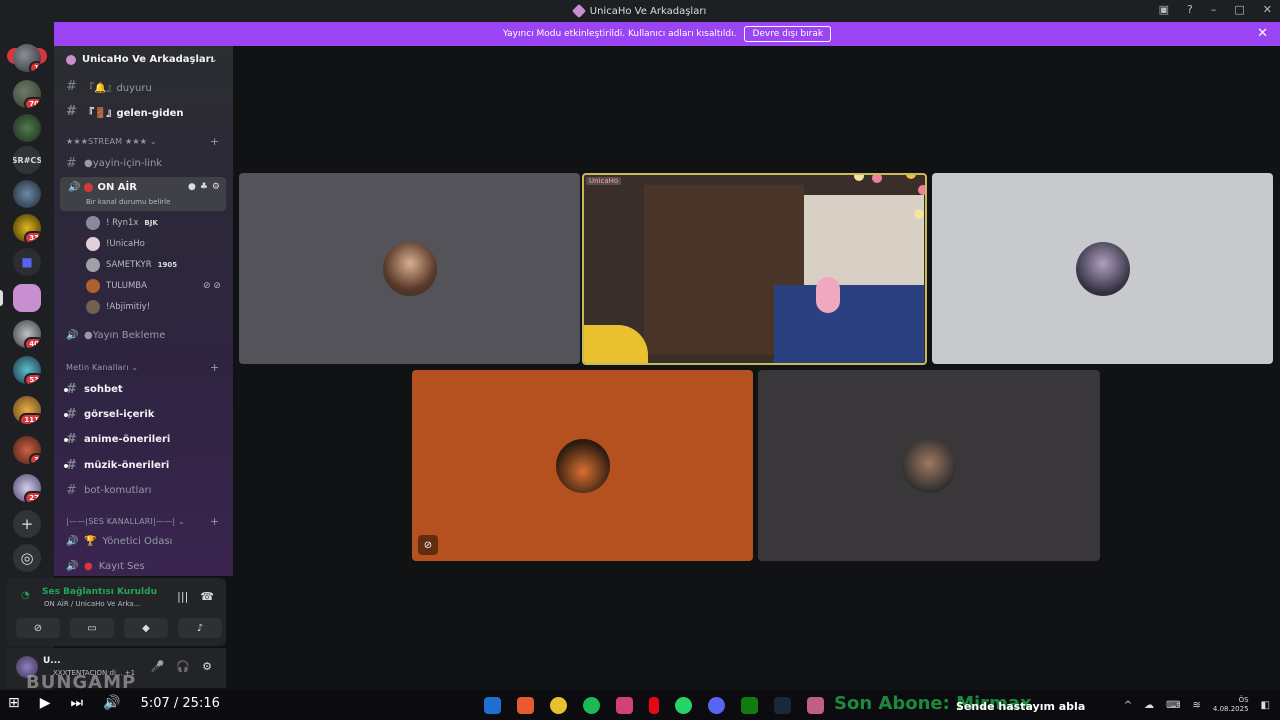 This screenshot has width=1280, height=720. I want to click on channel-label: Kayıt Ses, so click(121, 566).